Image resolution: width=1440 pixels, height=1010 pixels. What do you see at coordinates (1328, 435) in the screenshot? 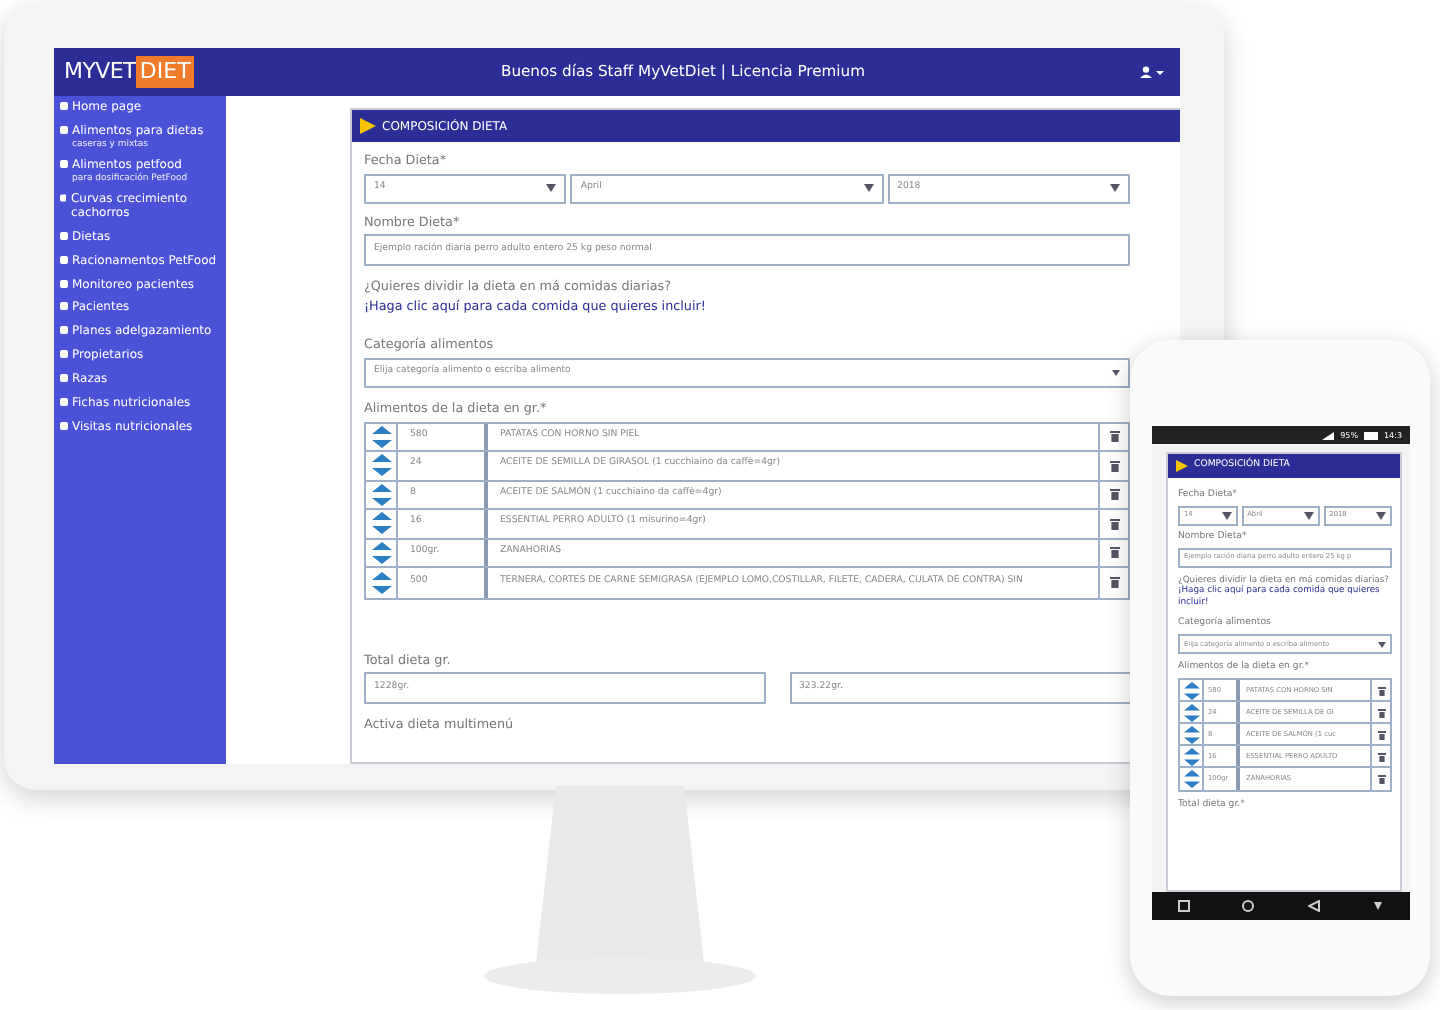
I see `signal-icon` at bounding box center [1328, 435].